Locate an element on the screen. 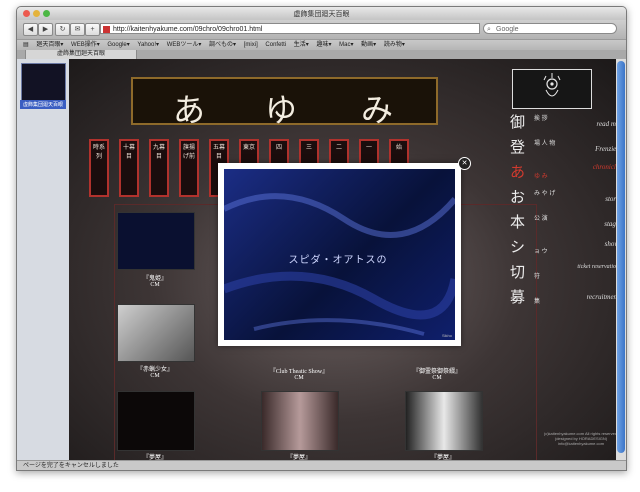 The width and height of the screenshot is (640, 492). banner-char: あ is located at coordinates (189, 110).